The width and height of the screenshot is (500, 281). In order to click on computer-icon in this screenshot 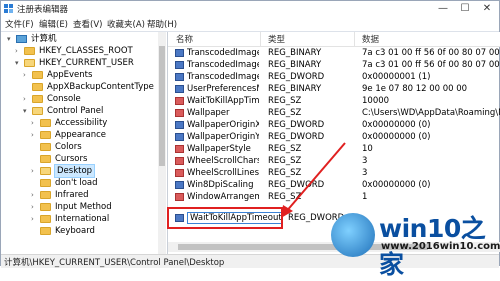, I will do `click(21, 39)`.